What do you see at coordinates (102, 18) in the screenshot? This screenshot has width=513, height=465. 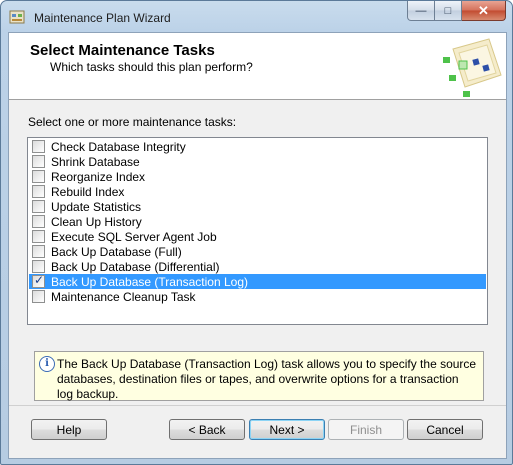 I see `window-title: Maintenance Plan Wizard` at bounding box center [102, 18].